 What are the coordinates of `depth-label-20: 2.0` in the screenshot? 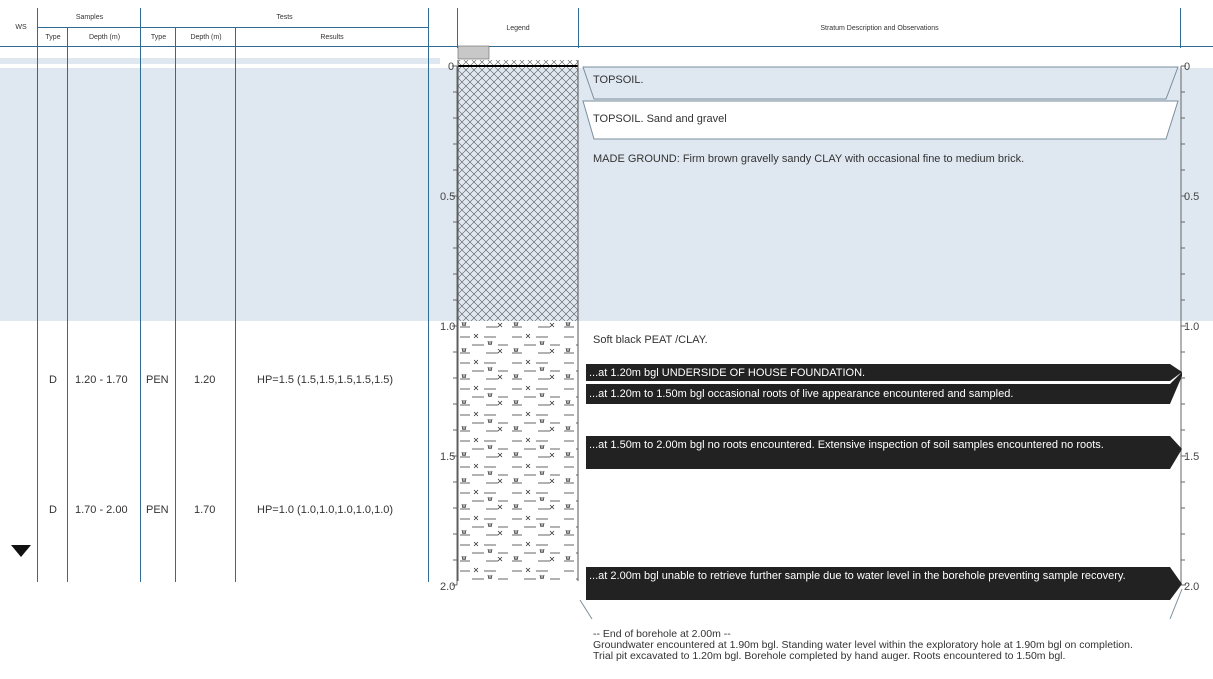 It's located at (448, 587).